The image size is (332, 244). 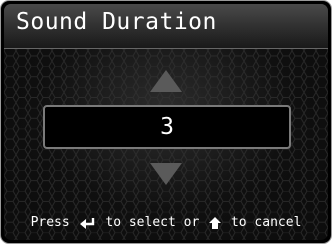 What do you see at coordinates (86, 223) in the screenshot?
I see `enter-return-icon` at bounding box center [86, 223].